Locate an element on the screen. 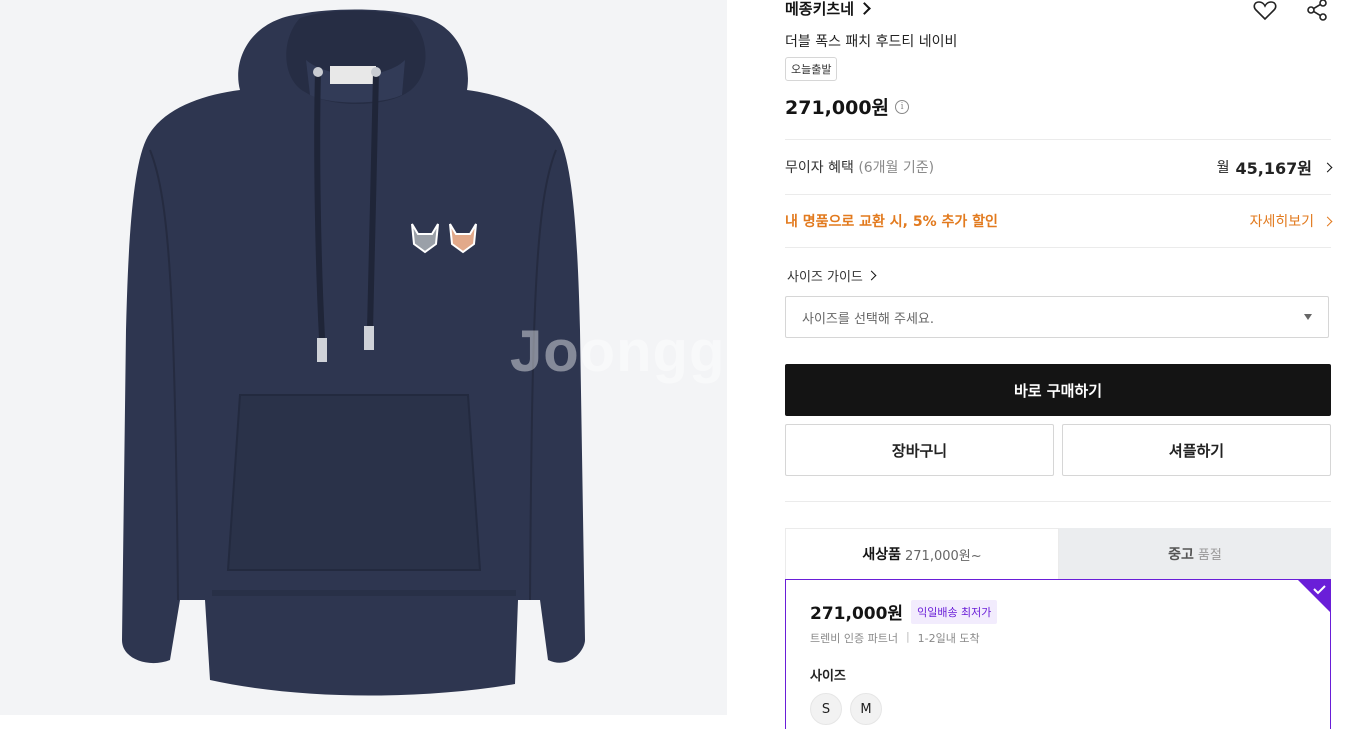  caret-down-icon is located at coordinates (1308, 317).